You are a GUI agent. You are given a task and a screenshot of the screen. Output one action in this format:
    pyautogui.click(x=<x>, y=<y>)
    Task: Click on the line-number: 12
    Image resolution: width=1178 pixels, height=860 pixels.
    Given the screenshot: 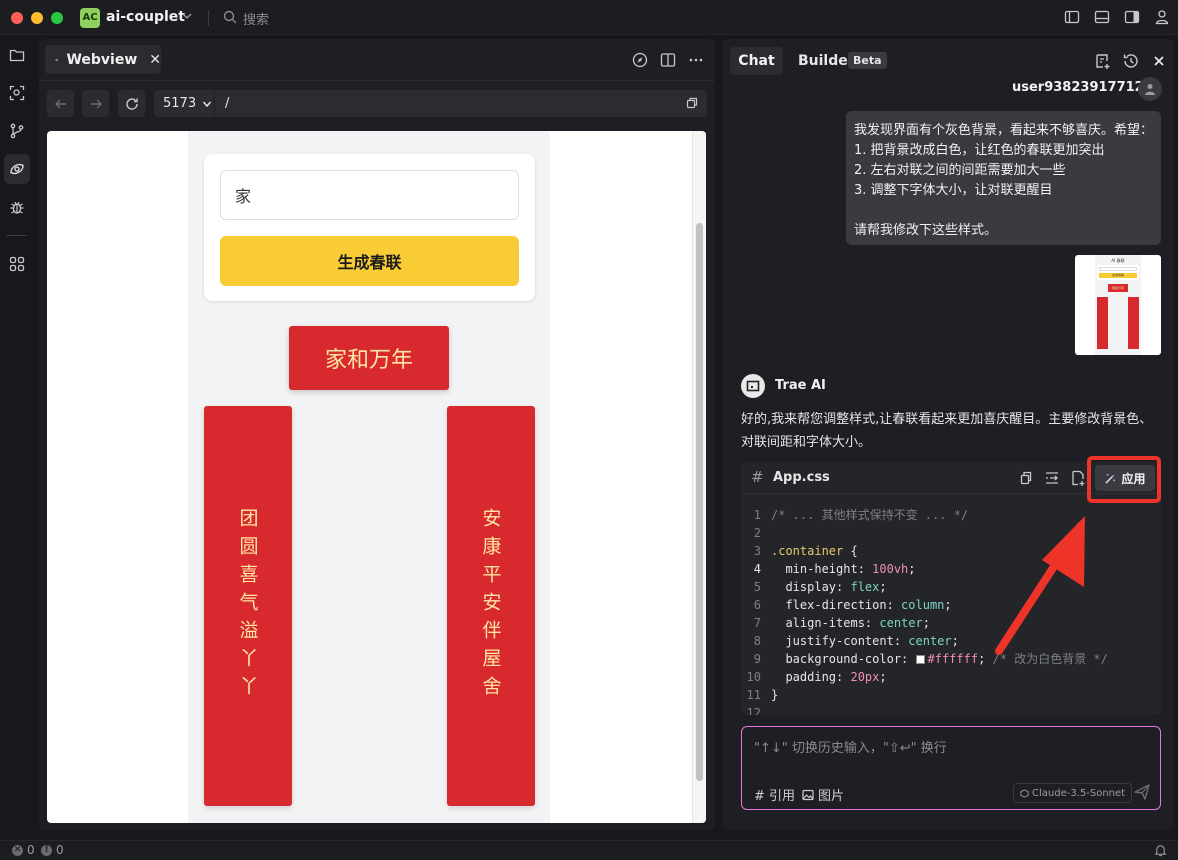 What is the action you would take?
    pyautogui.click(x=753, y=710)
    